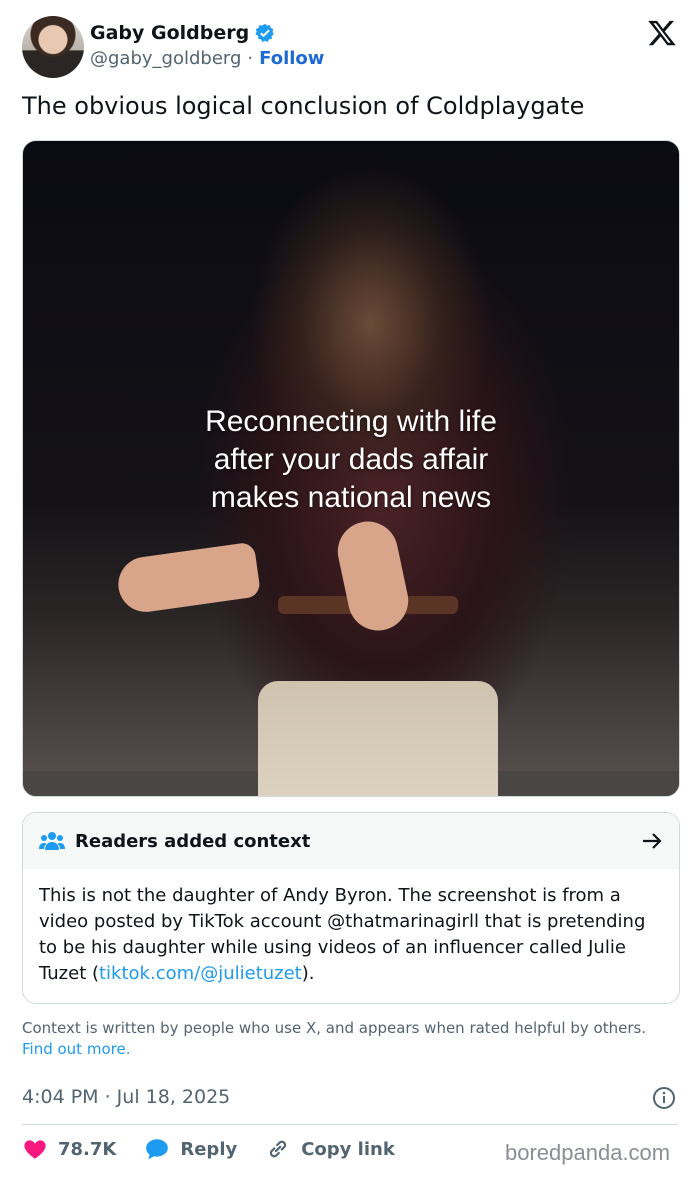  Describe the element at coordinates (193, 841) in the screenshot. I see `context-title: Readers added context` at that location.